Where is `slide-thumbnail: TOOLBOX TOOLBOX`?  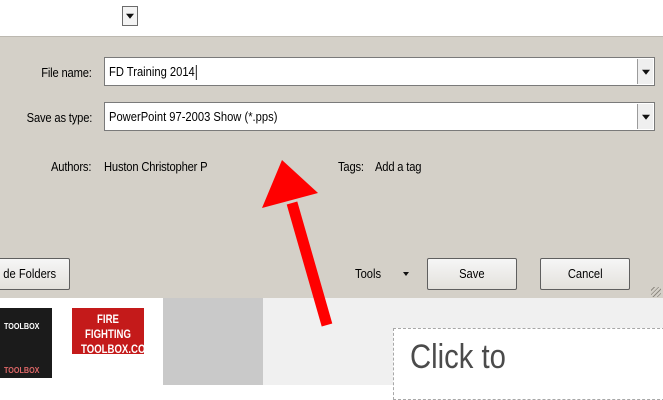
slide-thumbnail: TOOLBOX TOOLBOX is located at coordinates (26, 343).